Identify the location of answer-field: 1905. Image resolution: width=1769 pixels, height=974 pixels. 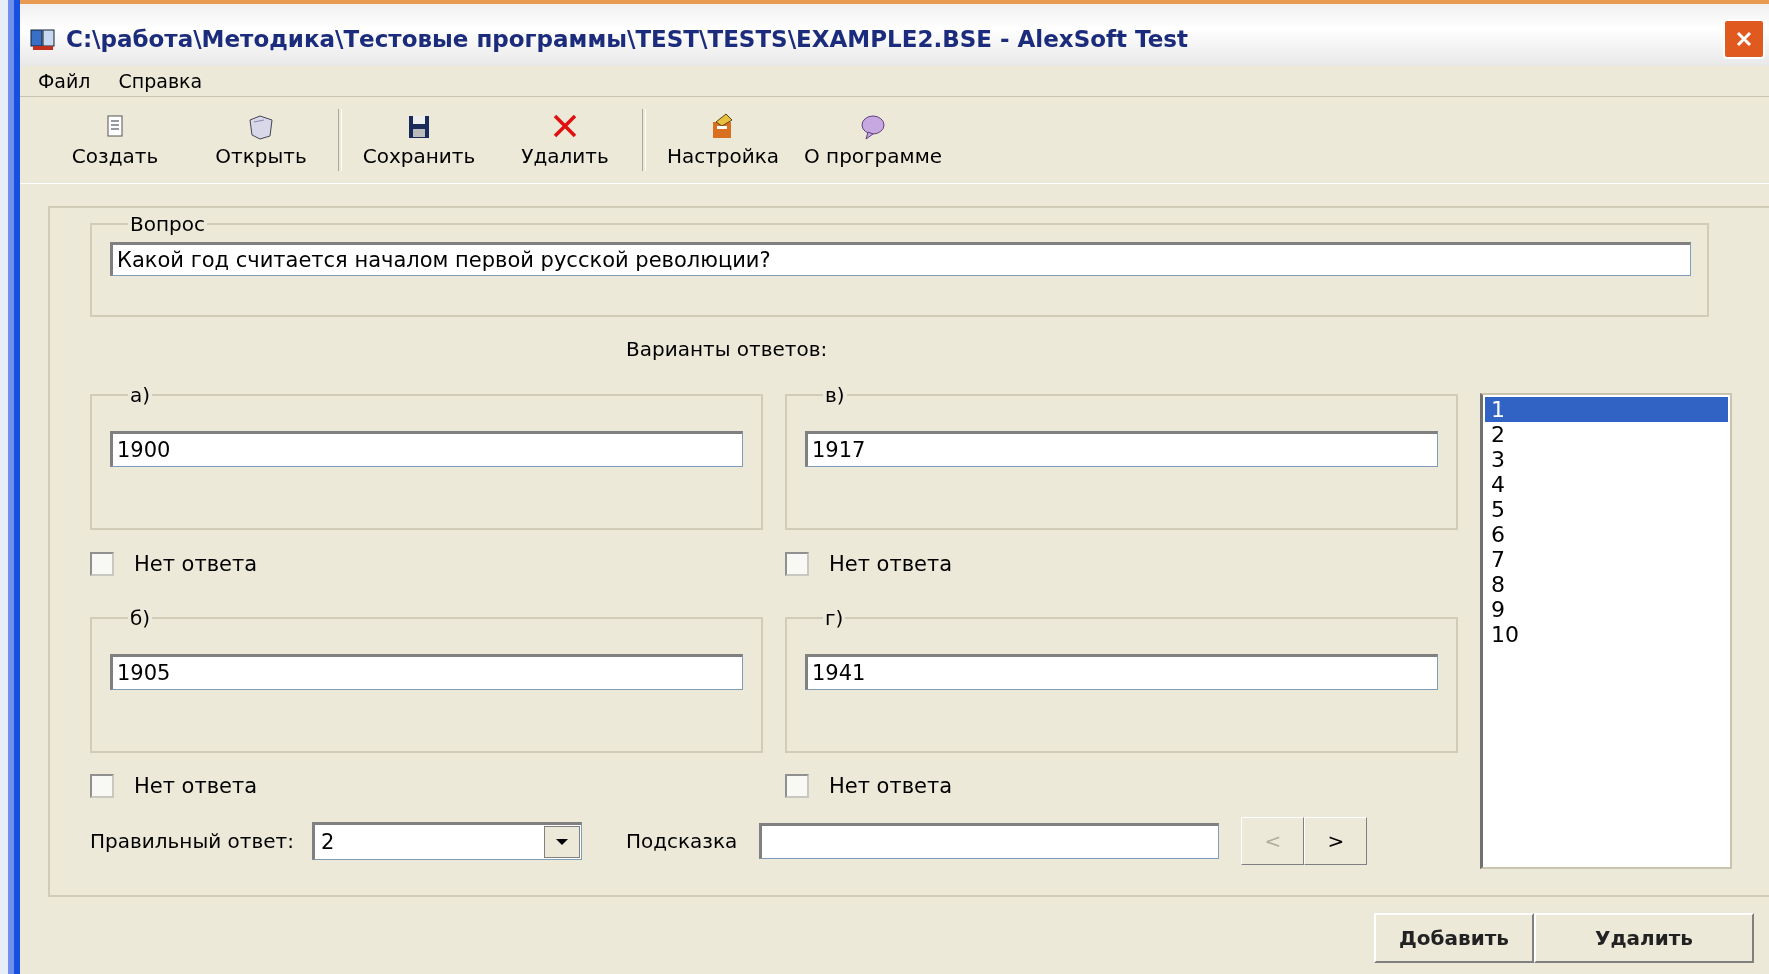
(426, 671).